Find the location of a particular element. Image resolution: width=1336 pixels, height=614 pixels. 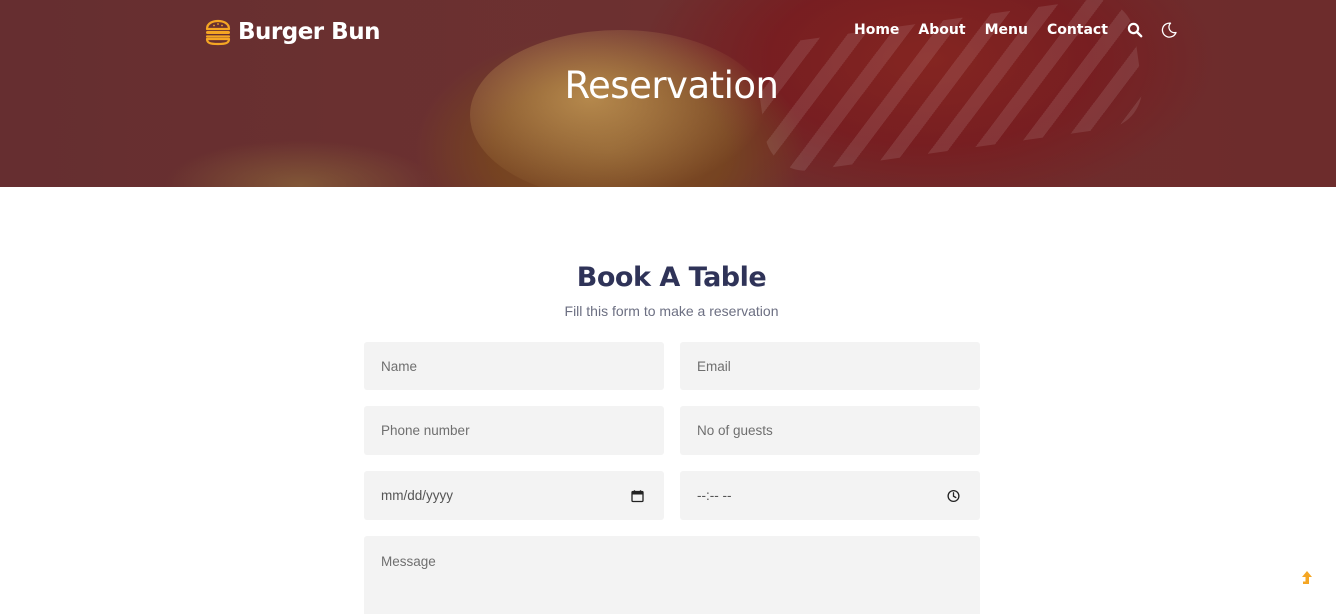

email-input: Email is located at coordinates (830, 366).